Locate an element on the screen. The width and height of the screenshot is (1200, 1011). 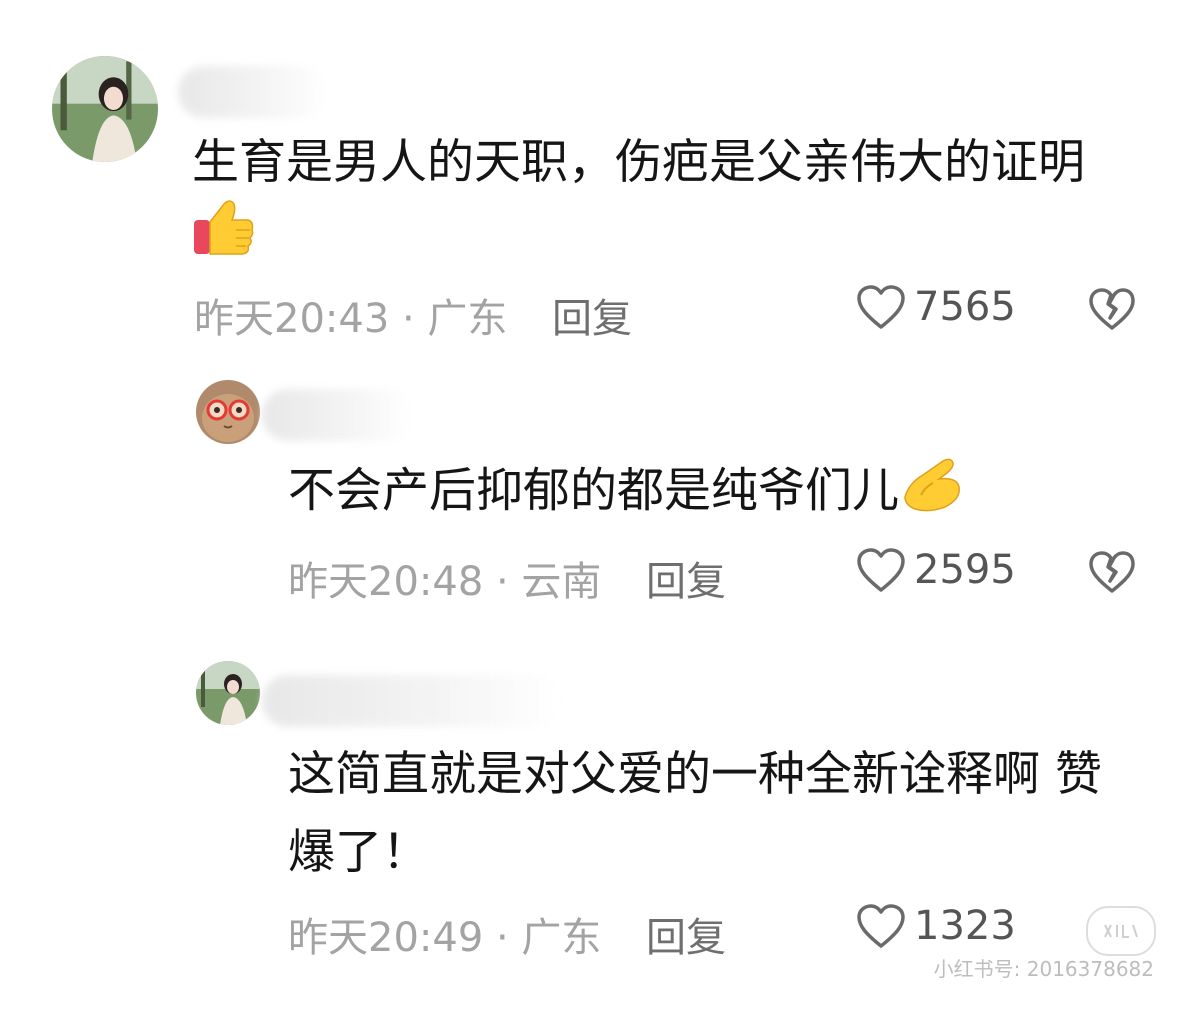
like-count: 2595 is located at coordinates (965, 570).